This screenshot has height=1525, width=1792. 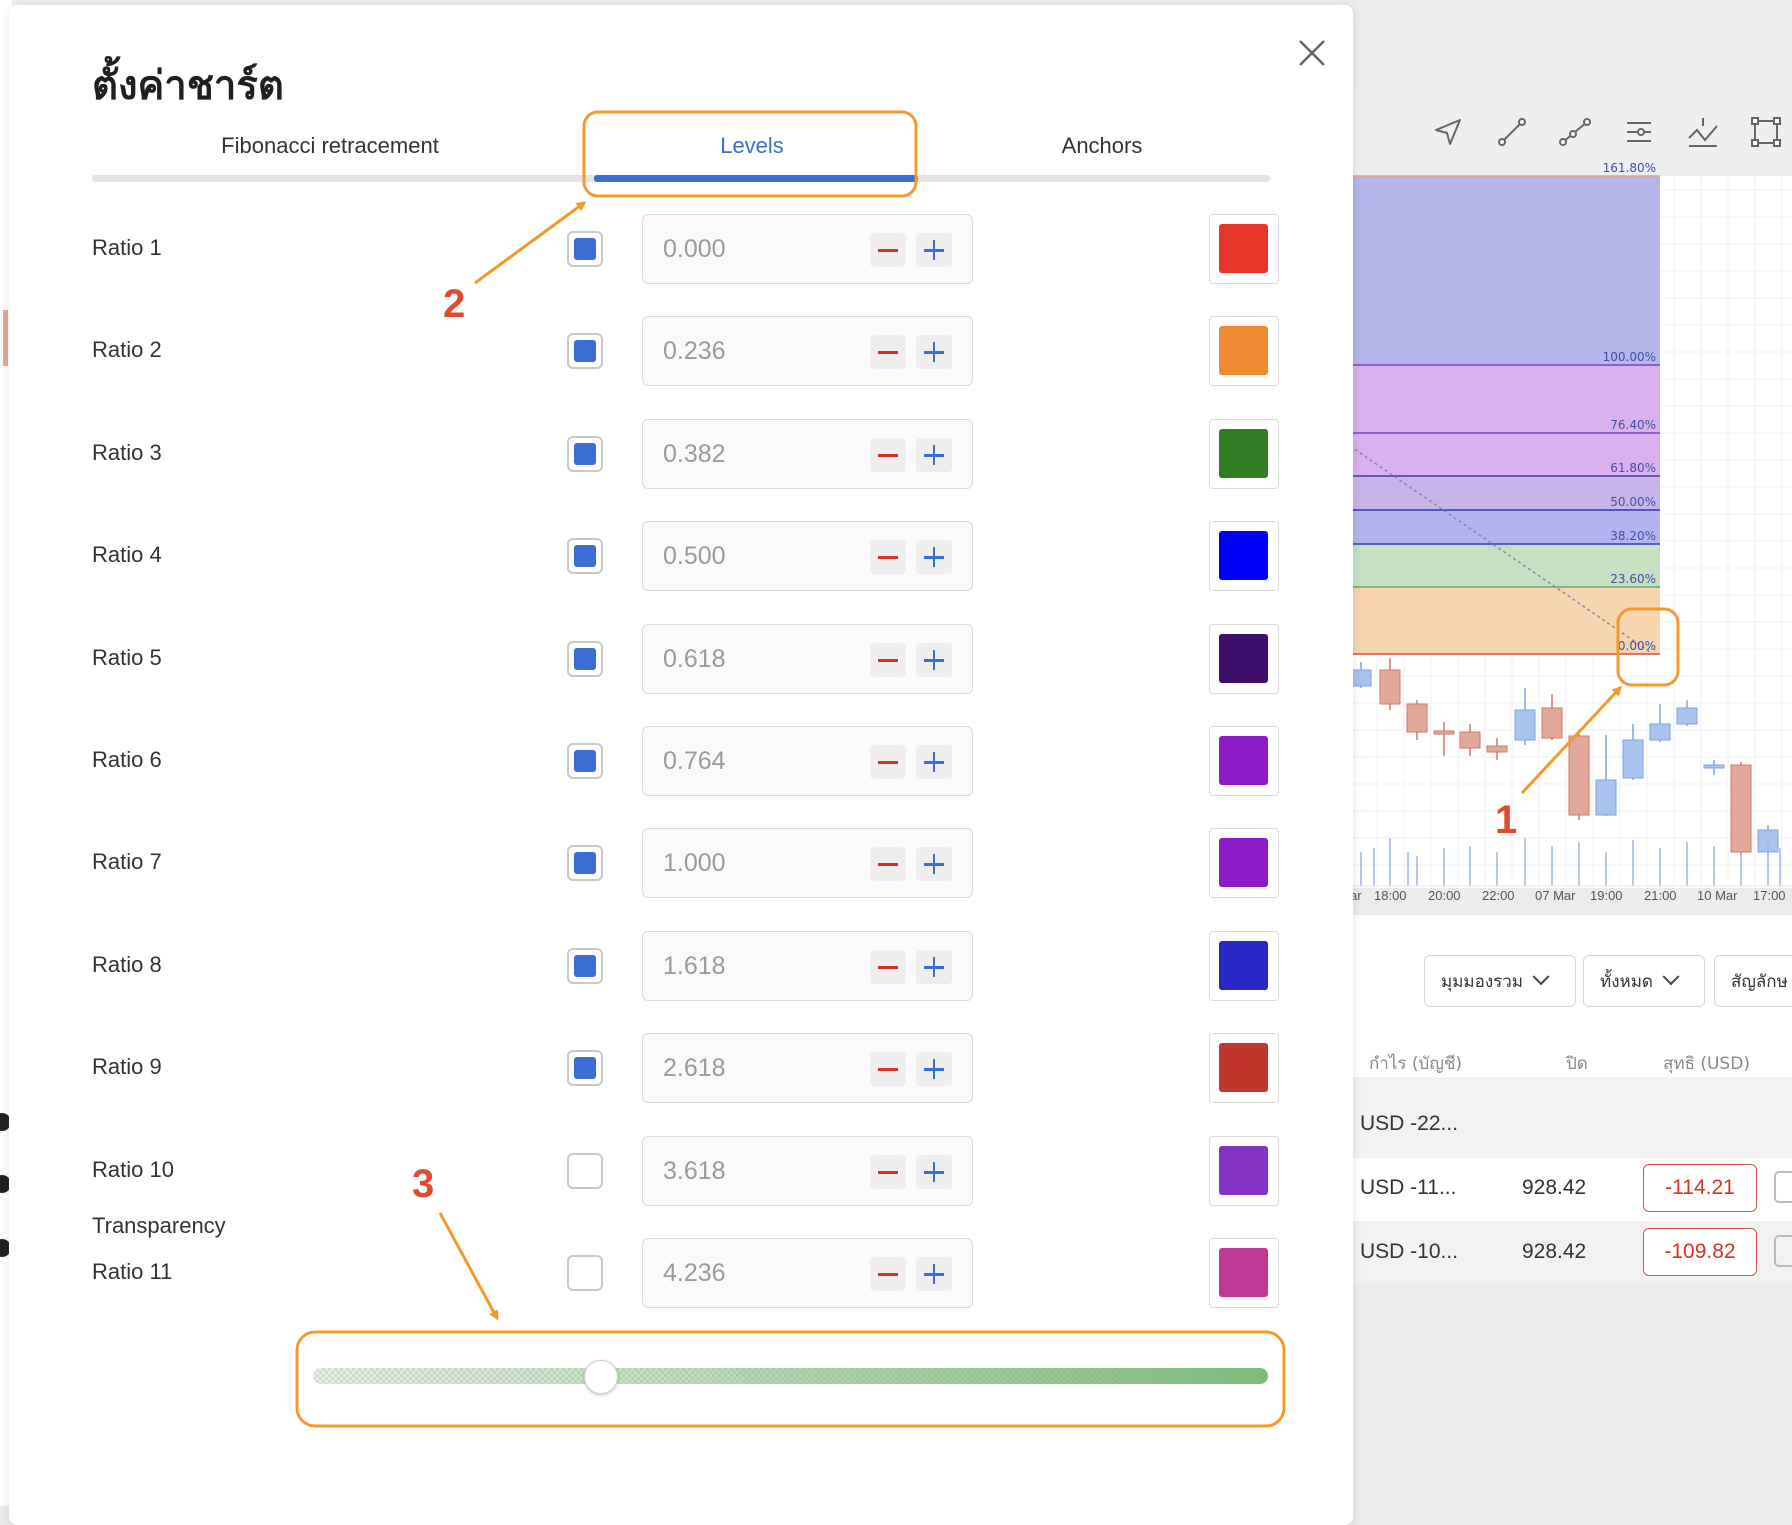 What do you see at coordinates (127, 861) in the screenshot?
I see `ratio-label: Ratio 7` at bounding box center [127, 861].